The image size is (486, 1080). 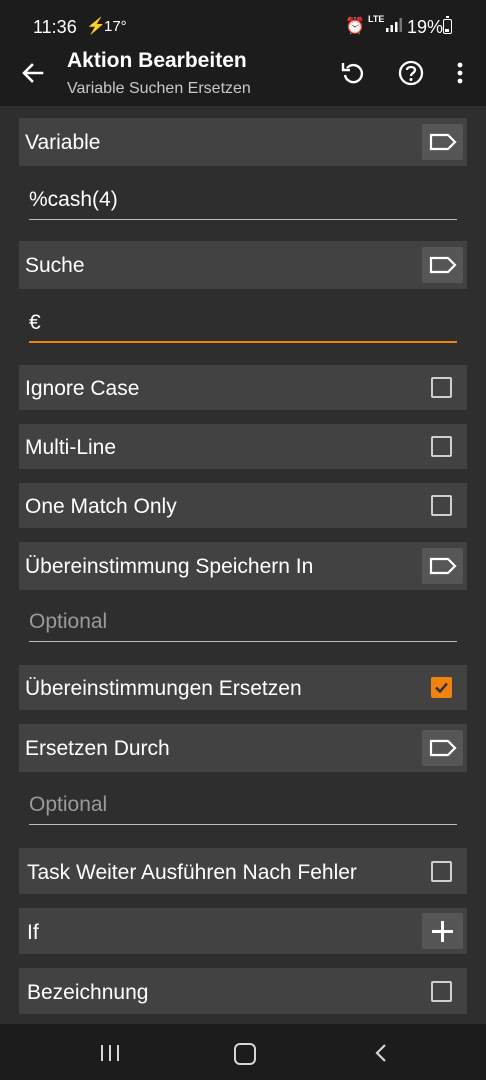 I want to click on one-match-only-row: One Match Only, so click(x=243, y=505).